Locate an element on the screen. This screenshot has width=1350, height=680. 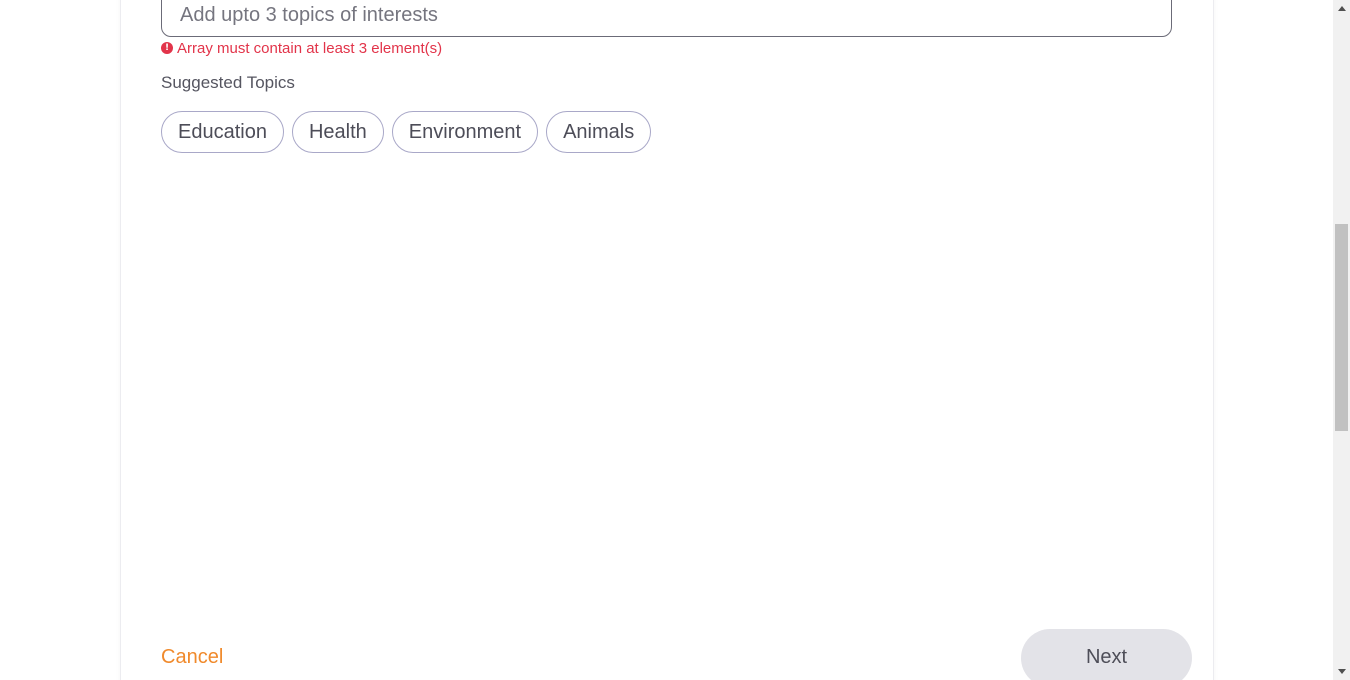
topic-chip-health: Health is located at coordinates (337, 132).